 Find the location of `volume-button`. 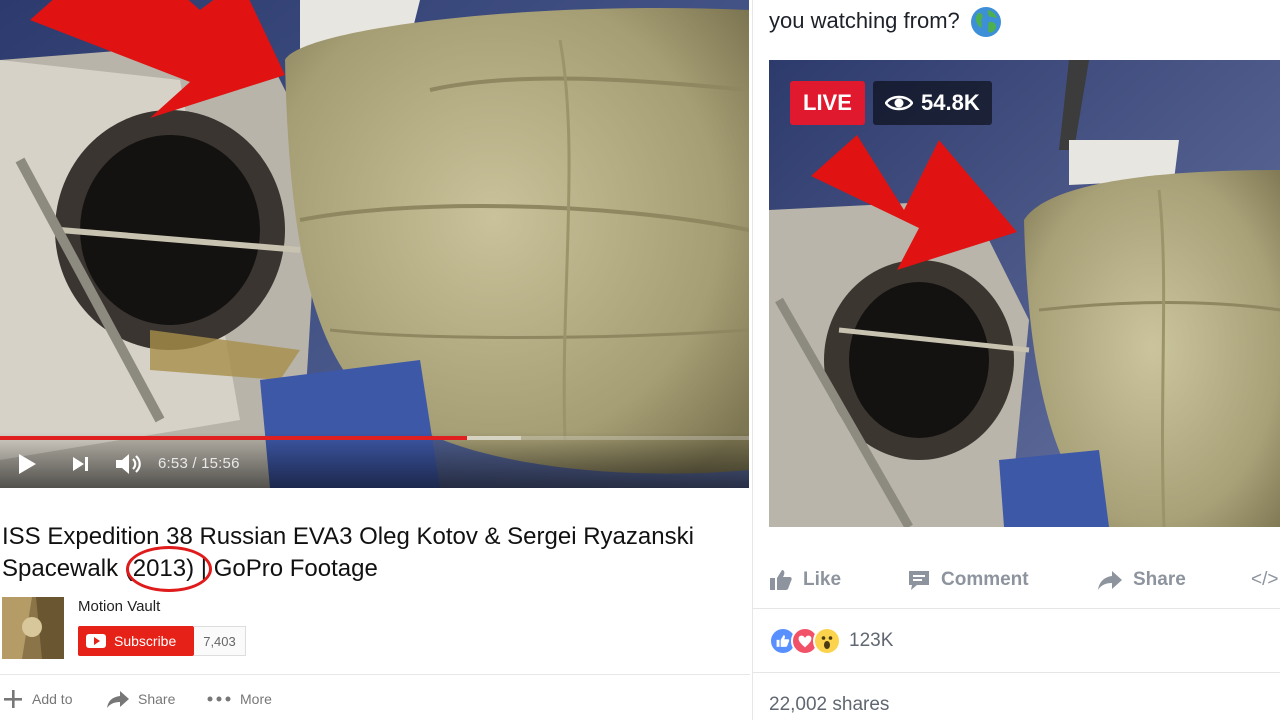

volume-button is located at coordinates (129, 464).